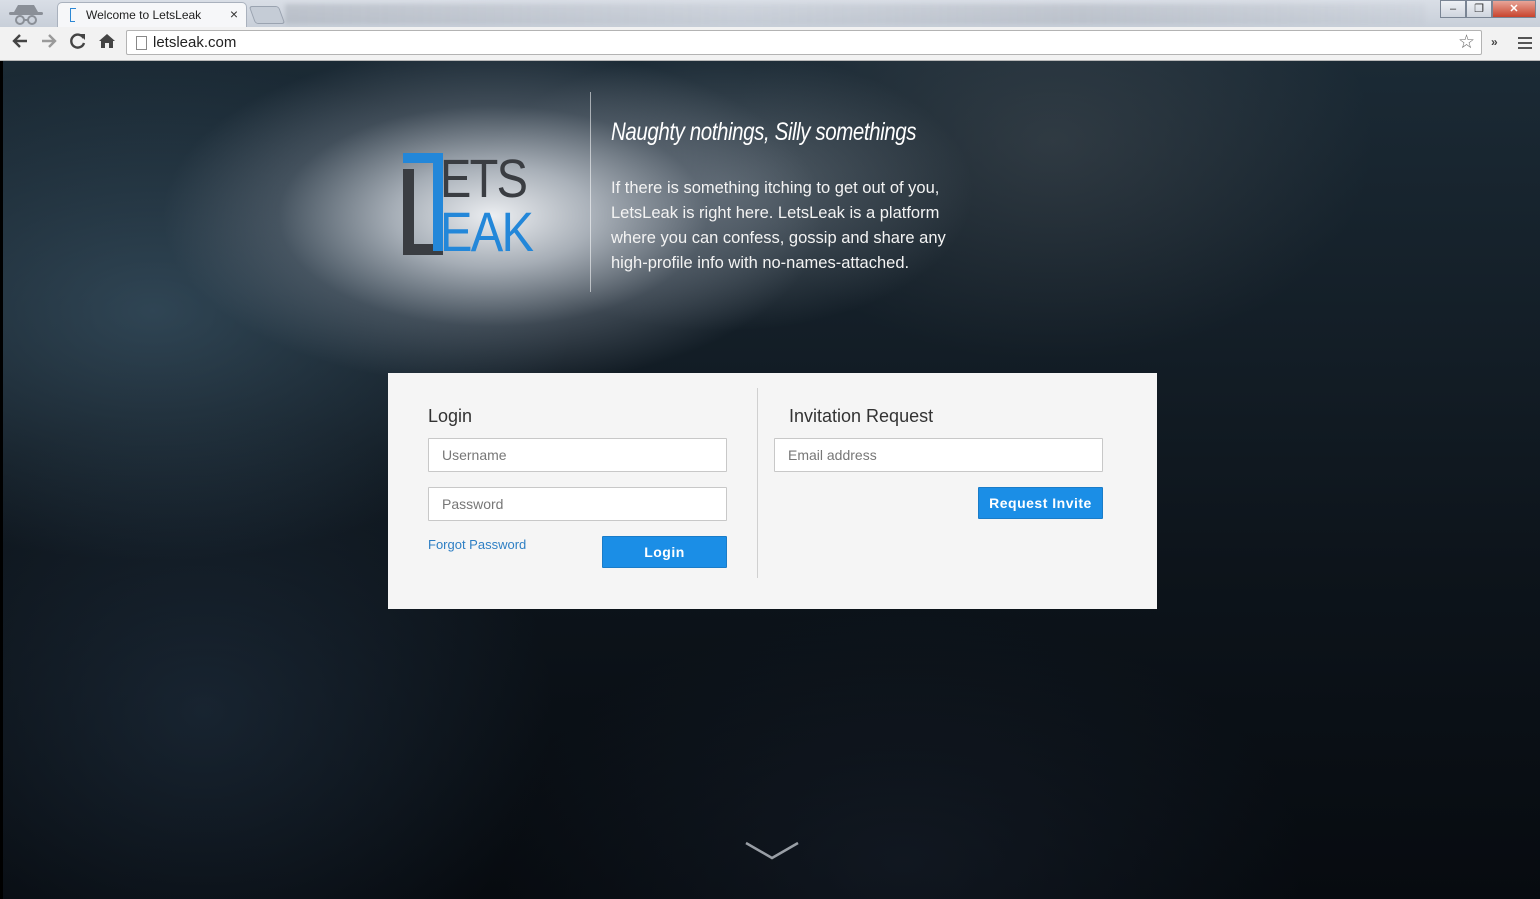 Image resolution: width=1540 pixels, height=899 pixels. What do you see at coordinates (1466, 43) in the screenshot?
I see `bookmark-star-icon: ☆` at bounding box center [1466, 43].